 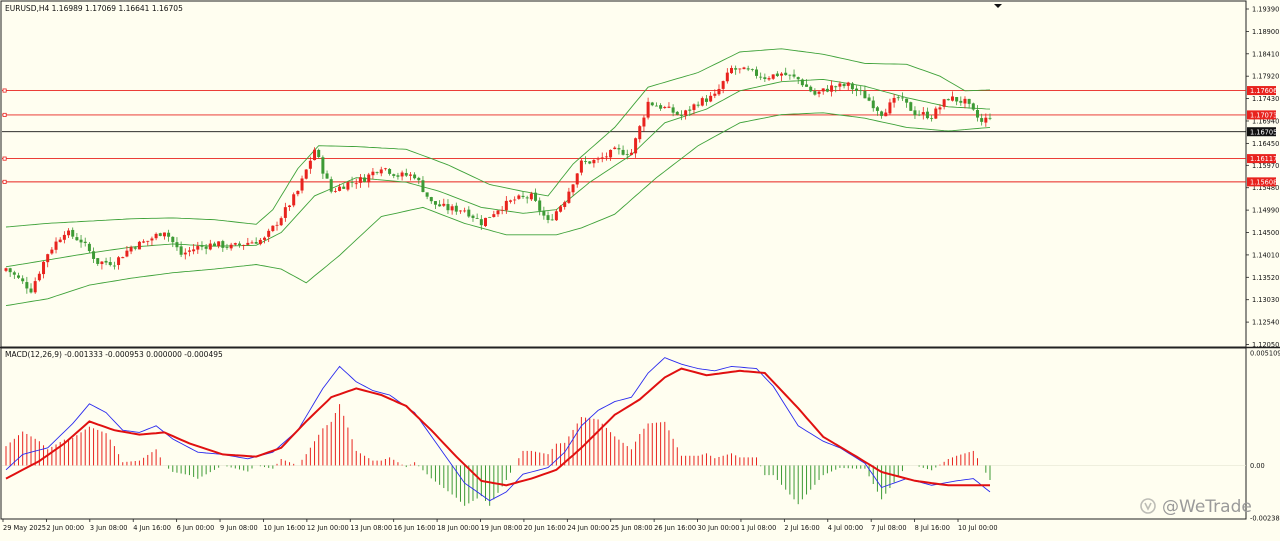 What do you see at coordinates (1265, 323) in the screenshot?
I see `price-tick-label: 1.12540` at bounding box center [1265, 323].